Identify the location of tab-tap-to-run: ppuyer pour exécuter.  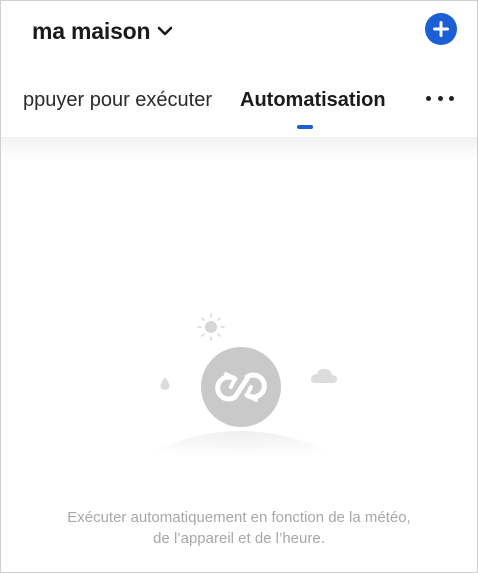
(117, 100).